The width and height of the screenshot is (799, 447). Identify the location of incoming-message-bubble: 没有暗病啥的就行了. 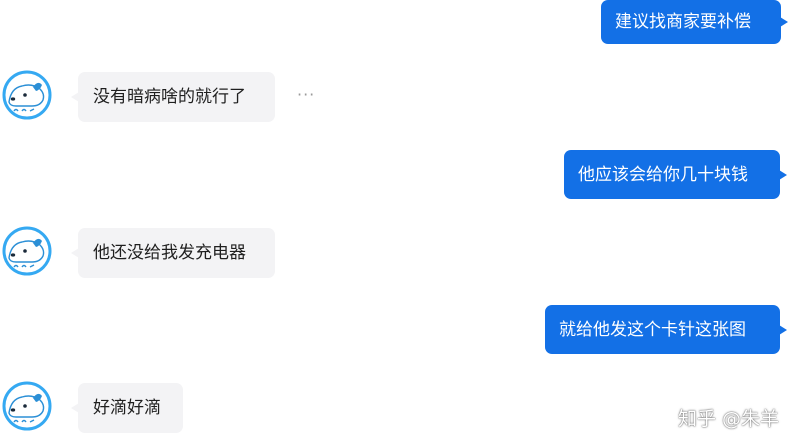
(173, 97).